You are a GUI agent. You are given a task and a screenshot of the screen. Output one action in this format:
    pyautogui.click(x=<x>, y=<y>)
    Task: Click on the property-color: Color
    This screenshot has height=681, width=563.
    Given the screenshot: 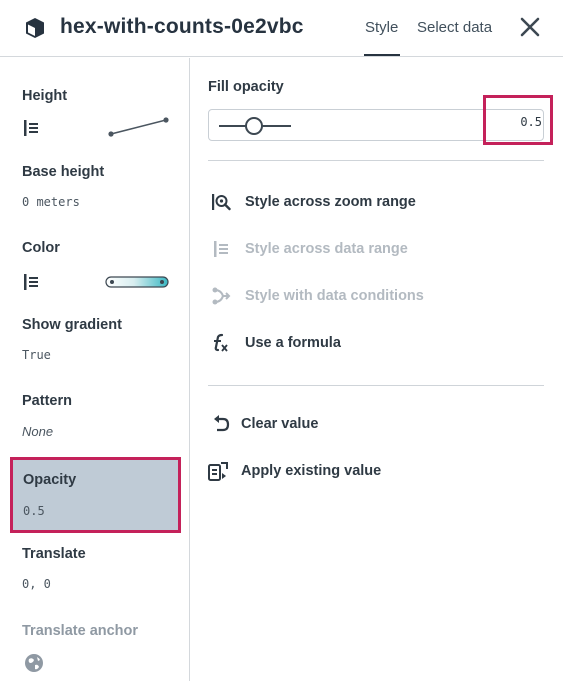 What is the action you would take?
    pyautogui.click(x=95, y=265)
    